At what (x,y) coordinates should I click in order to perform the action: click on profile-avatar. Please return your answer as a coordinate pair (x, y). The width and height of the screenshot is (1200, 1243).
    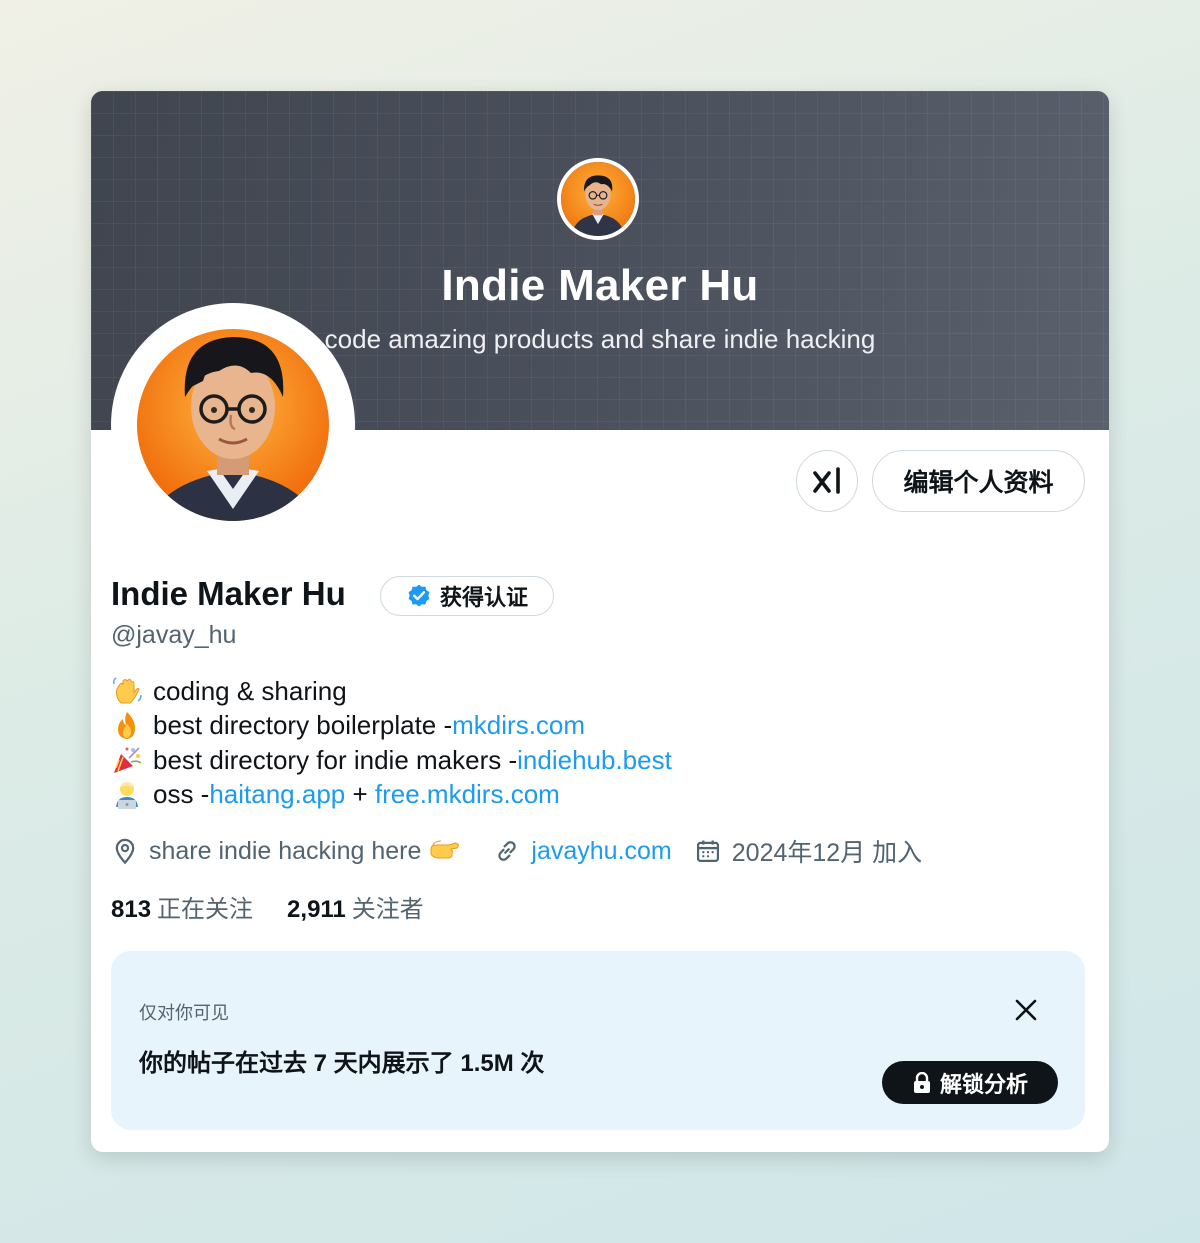
    Looking at the image, I should click on (233, 425).